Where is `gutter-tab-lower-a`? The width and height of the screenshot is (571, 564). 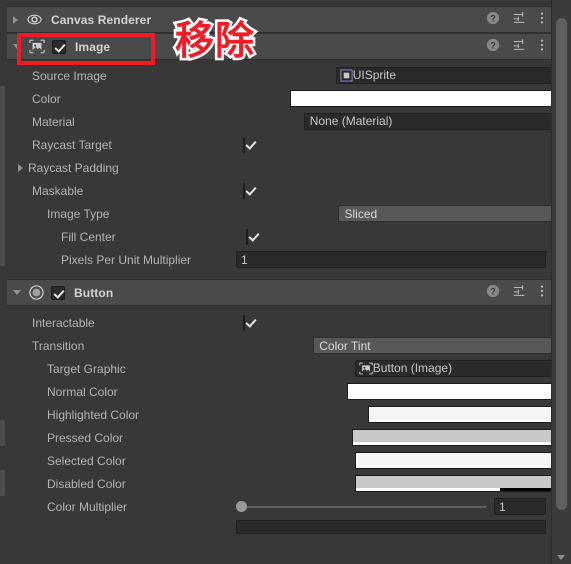 gutter-tab-lower-a is located at coordinates (2, 433).